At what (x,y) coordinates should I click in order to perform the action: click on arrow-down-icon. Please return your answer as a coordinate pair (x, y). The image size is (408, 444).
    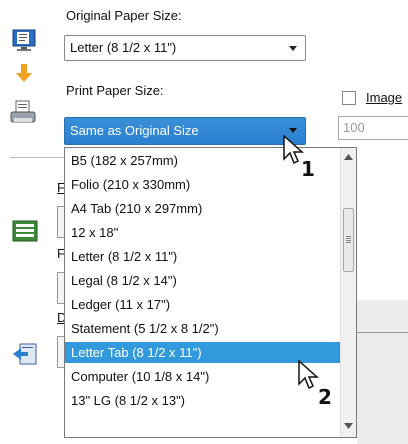
    Looking at the image, I should click on (24, 74).